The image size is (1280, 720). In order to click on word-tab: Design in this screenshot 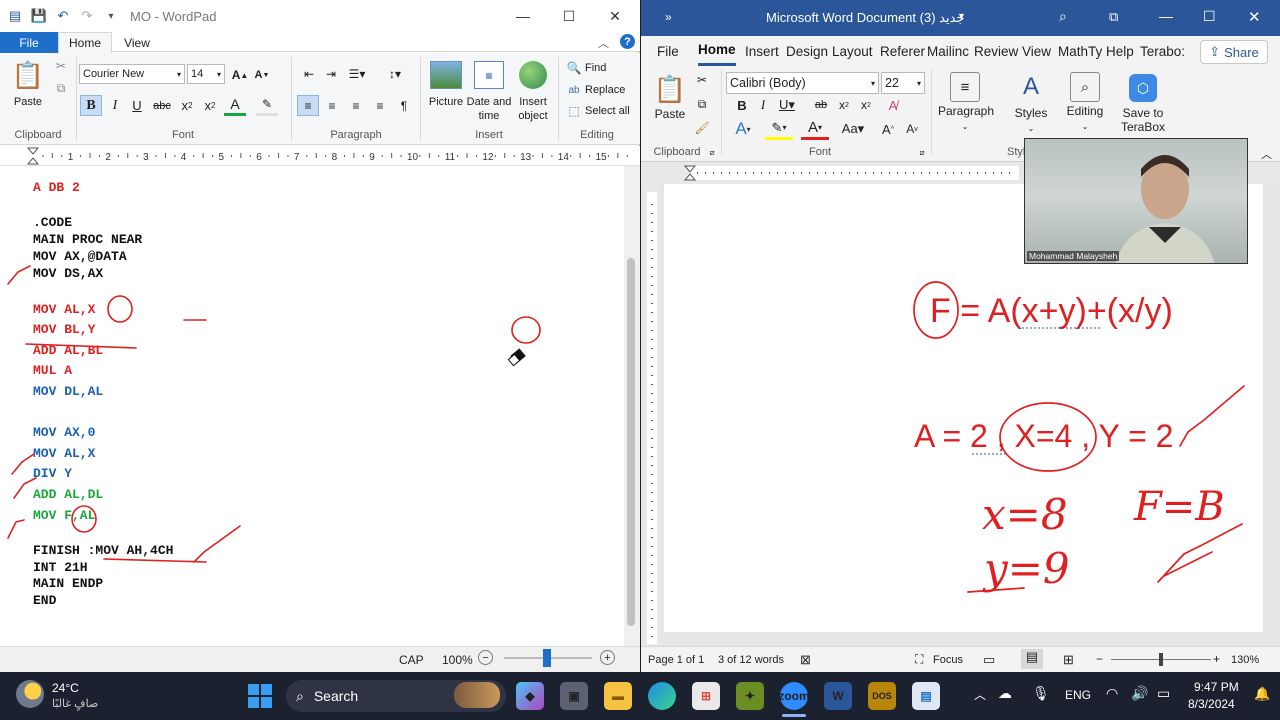, I will do `click(807, 51)`.